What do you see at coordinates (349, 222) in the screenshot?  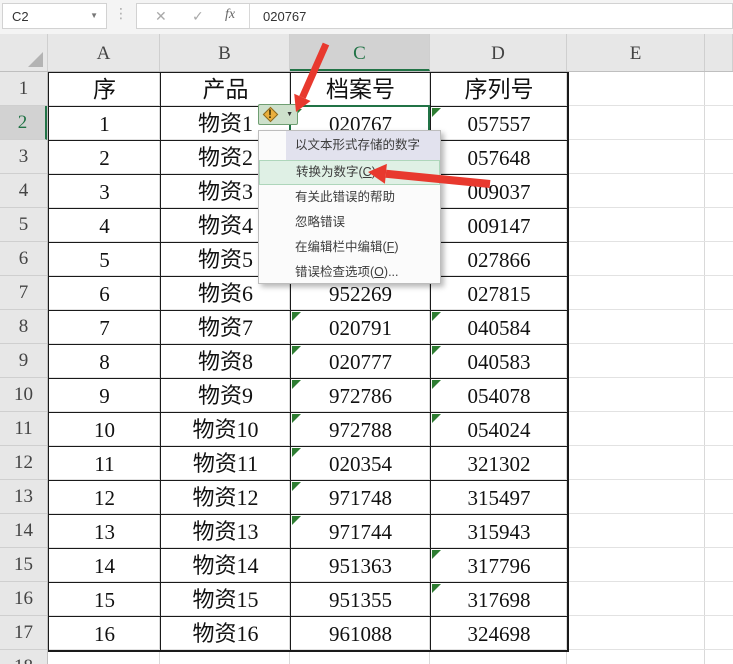 I see `menu-item-ignore-error: 忽略错误` at bounding box center [349, 222].